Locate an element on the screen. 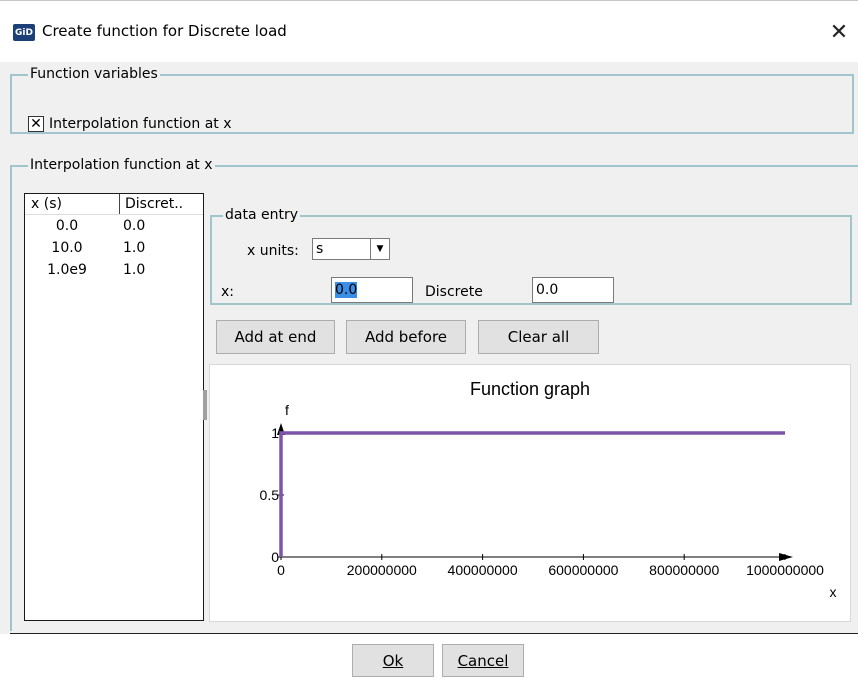  window-title: Create function for Discrete load is located at coordinates (164, 31).